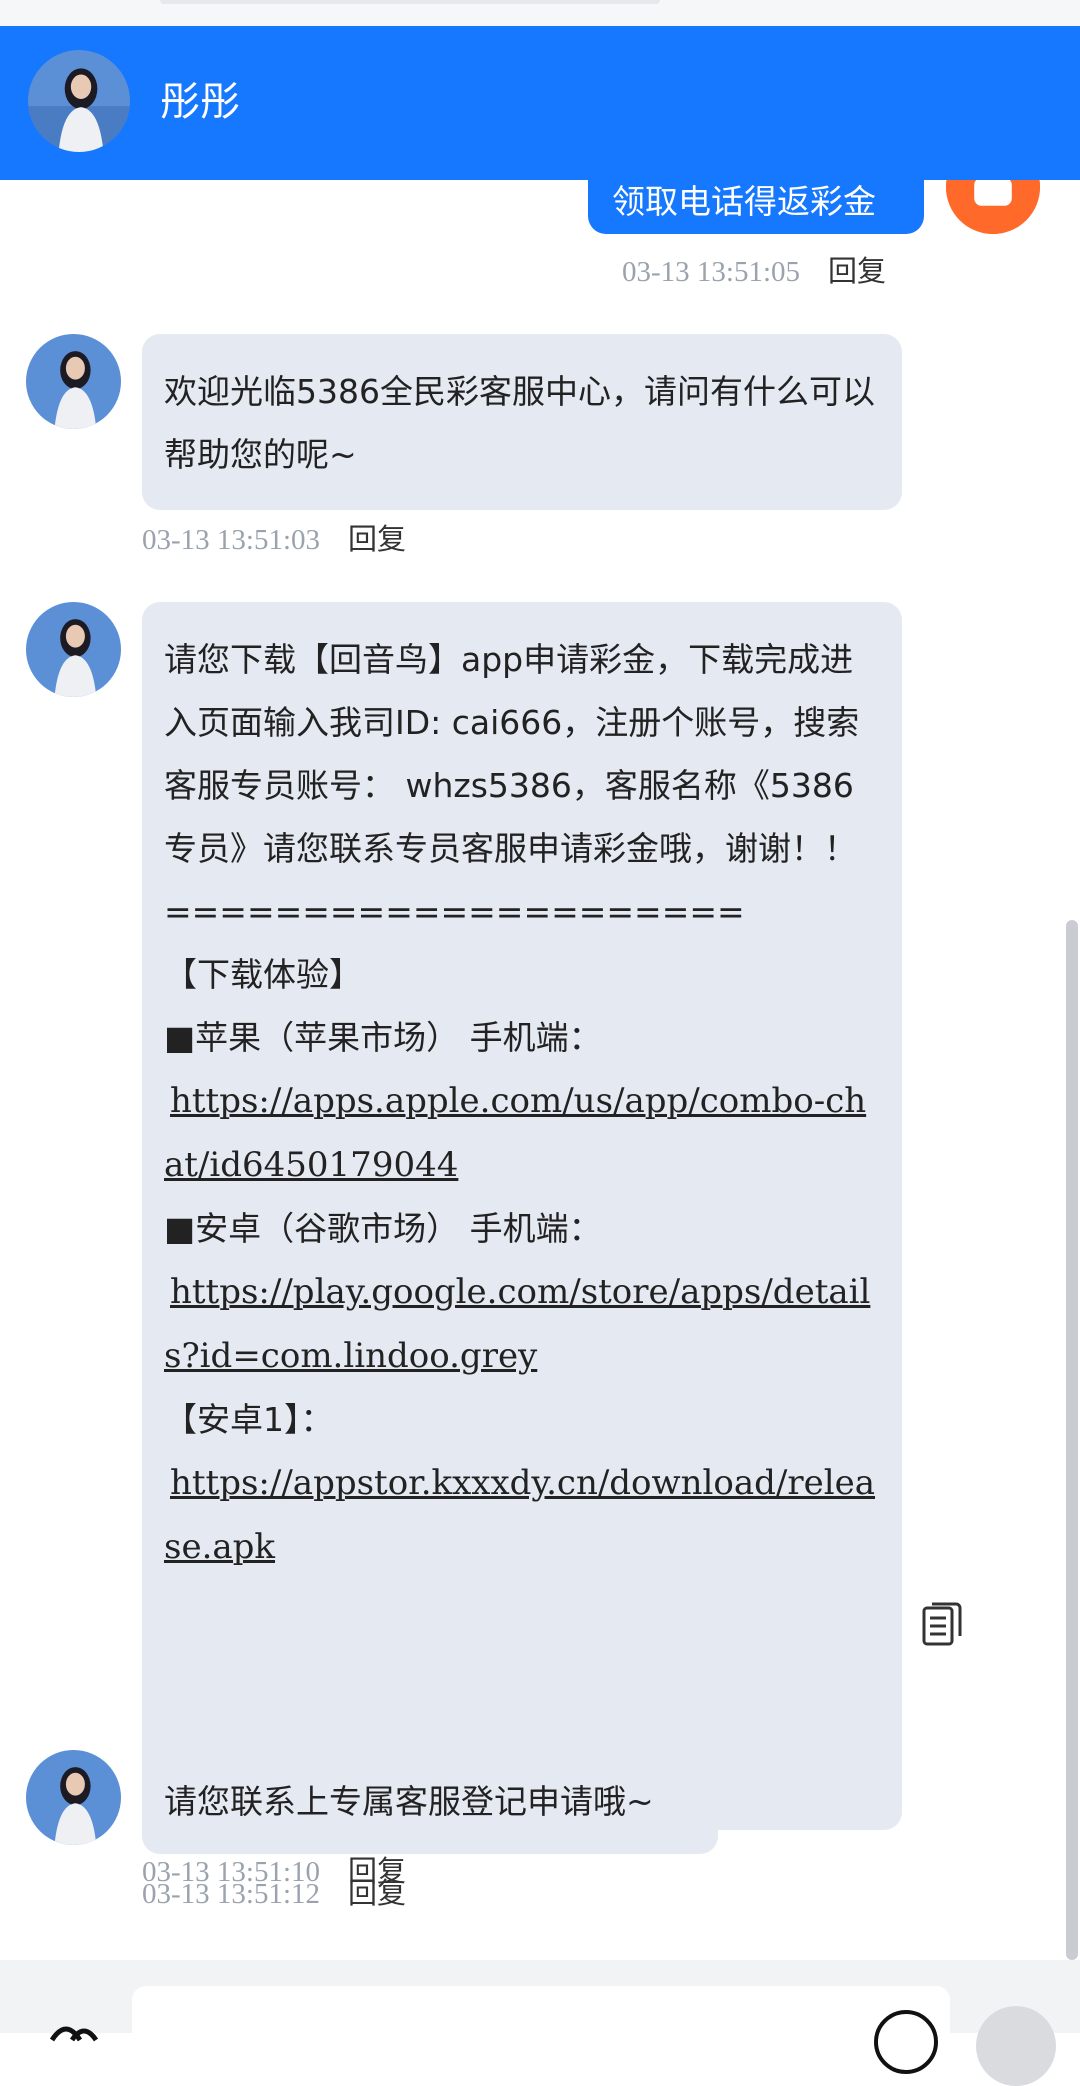  I want to click on message-meta: 03-13 13:51:12 回复, so click(274, 1891).